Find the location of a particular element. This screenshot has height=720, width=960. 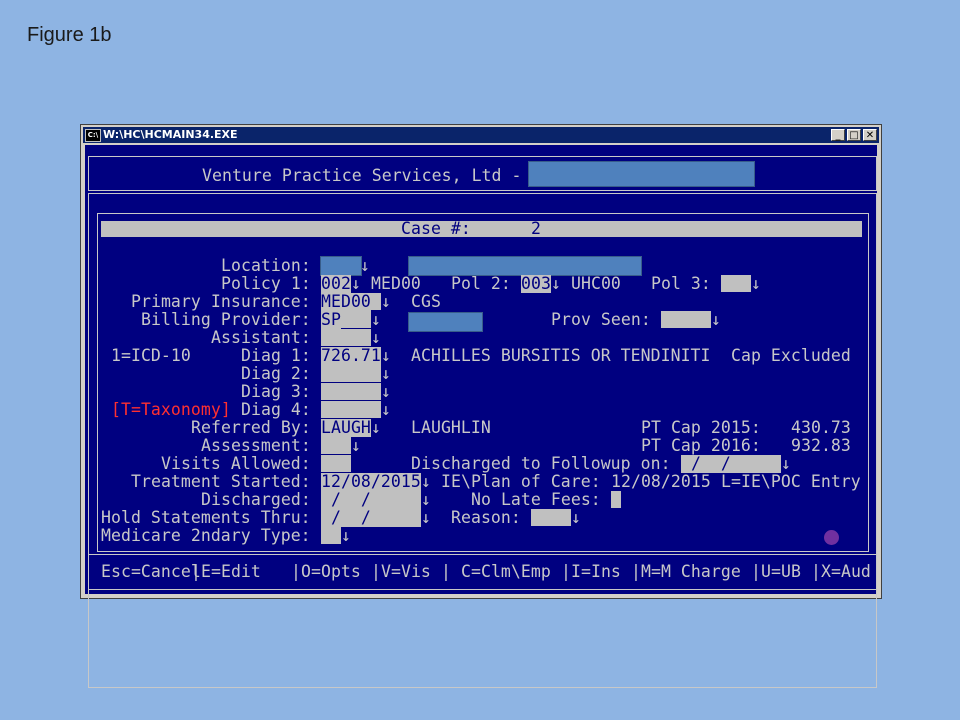

case-bar is located at coordinates (481, 229).